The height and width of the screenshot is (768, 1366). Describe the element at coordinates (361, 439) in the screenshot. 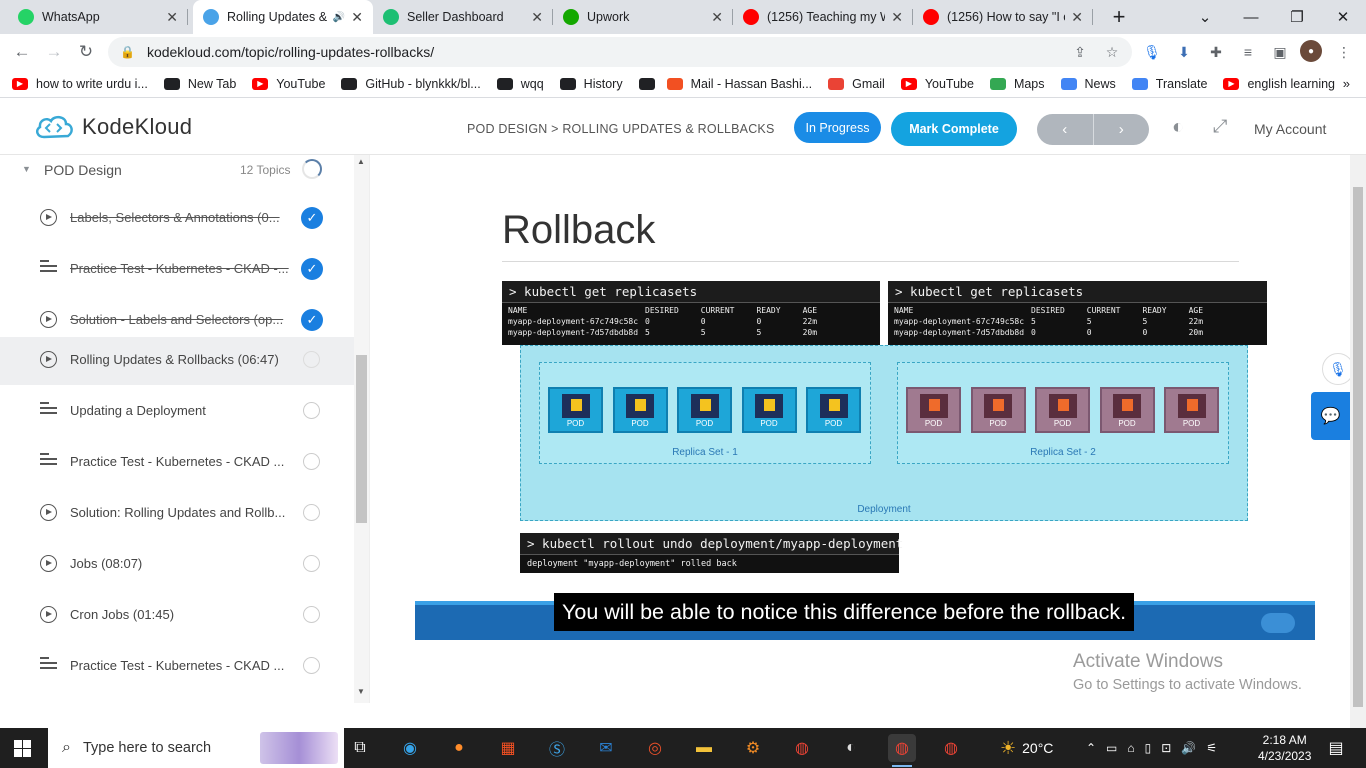

I see `sidebar-scroll-thumb` at that location.